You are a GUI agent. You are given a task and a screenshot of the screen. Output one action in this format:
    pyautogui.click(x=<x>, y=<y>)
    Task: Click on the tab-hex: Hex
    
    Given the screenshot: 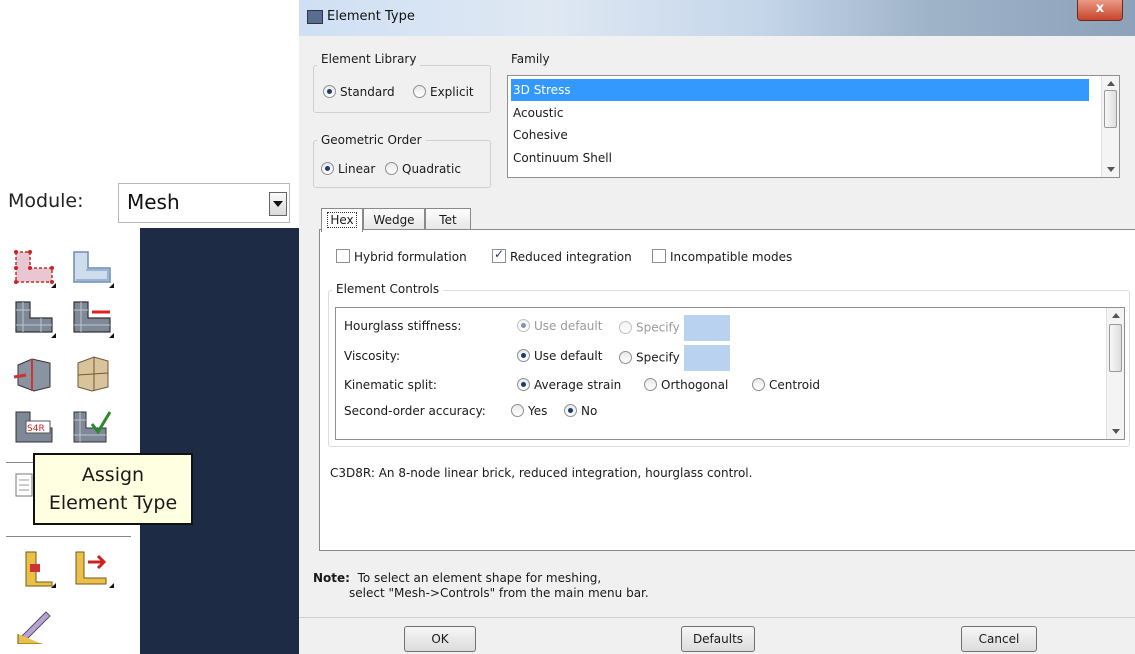 What is the action you would take?
    pyautogui.click(x=342, y=220)
    